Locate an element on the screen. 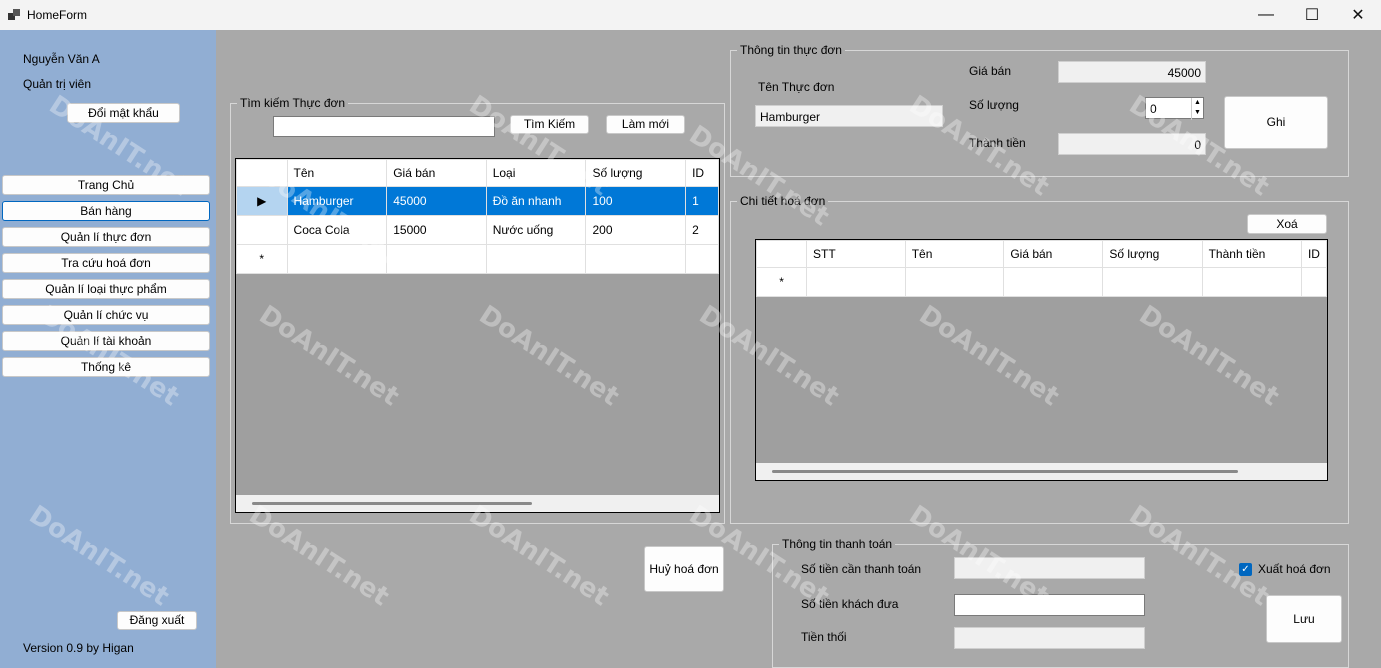  payment-legend: Thông tin thanh toán is located at coordinates (837, 544).